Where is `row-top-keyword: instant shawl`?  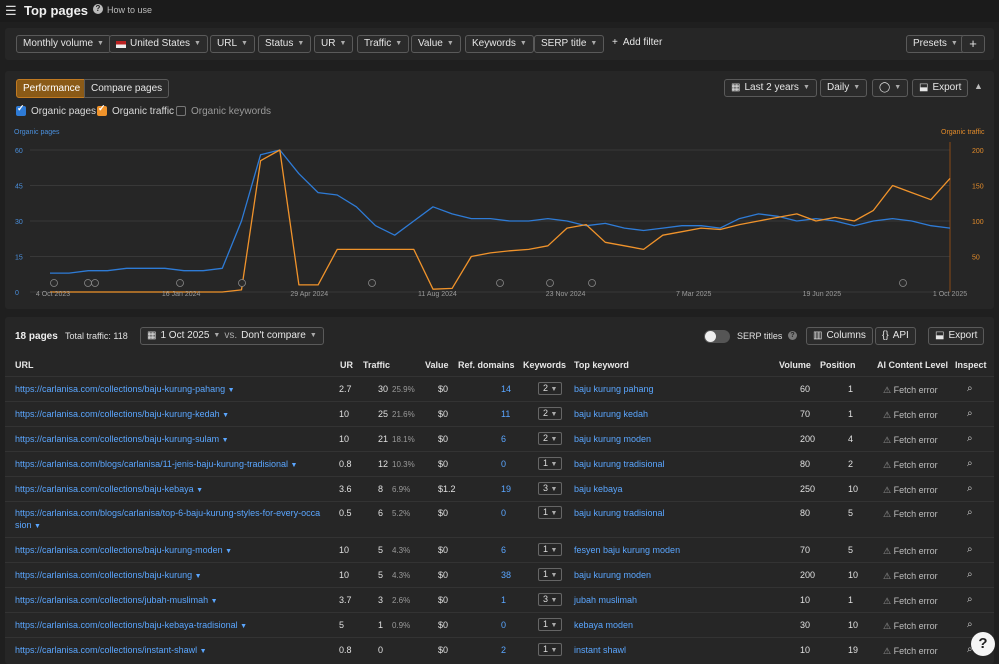
row-top-keyword: instant shawl is located at coordinates (600, 650).